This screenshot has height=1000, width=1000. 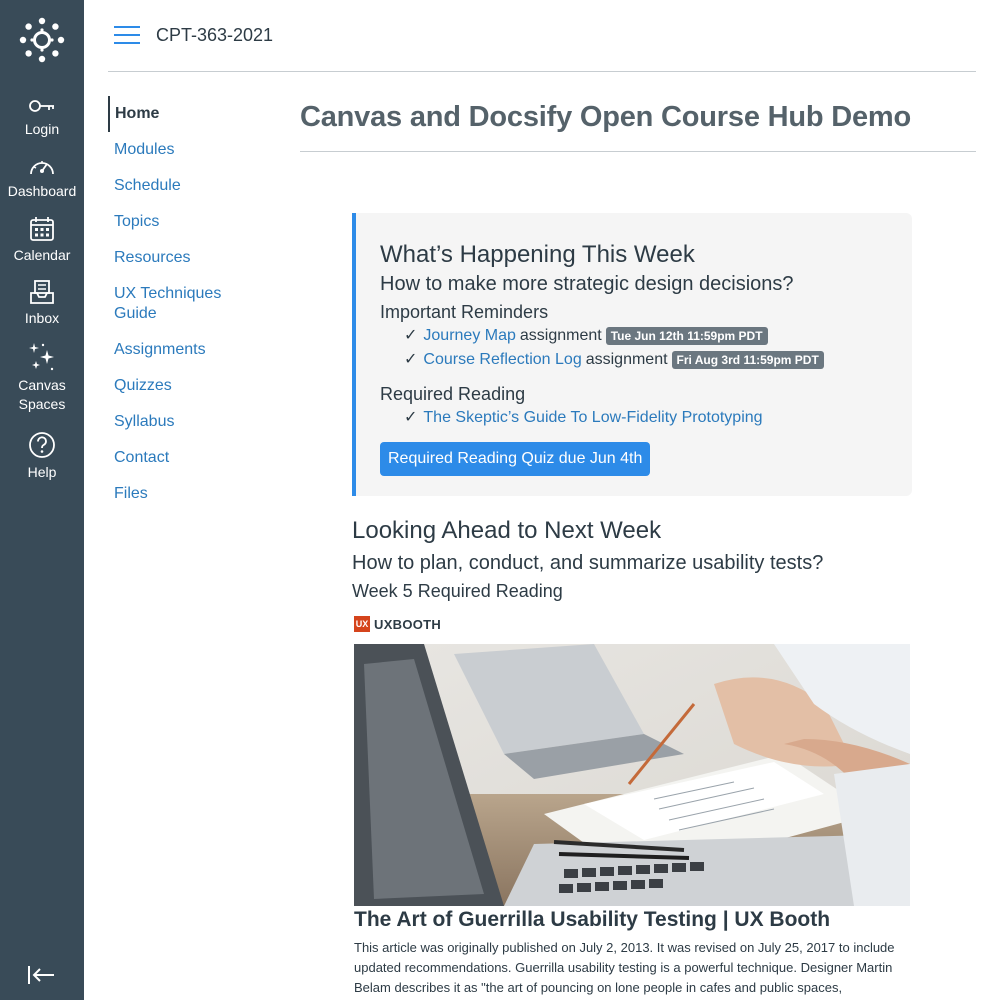 What do you see at coordinates (42, 40) in the screenshot?
I see `canvas-logo-icon` at bounding box center [42, 40].